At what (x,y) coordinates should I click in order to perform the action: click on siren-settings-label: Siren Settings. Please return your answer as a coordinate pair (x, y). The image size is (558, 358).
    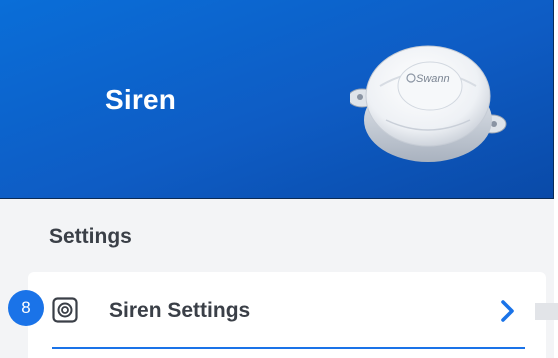
    Looking at the image, I should click on (180, 310).